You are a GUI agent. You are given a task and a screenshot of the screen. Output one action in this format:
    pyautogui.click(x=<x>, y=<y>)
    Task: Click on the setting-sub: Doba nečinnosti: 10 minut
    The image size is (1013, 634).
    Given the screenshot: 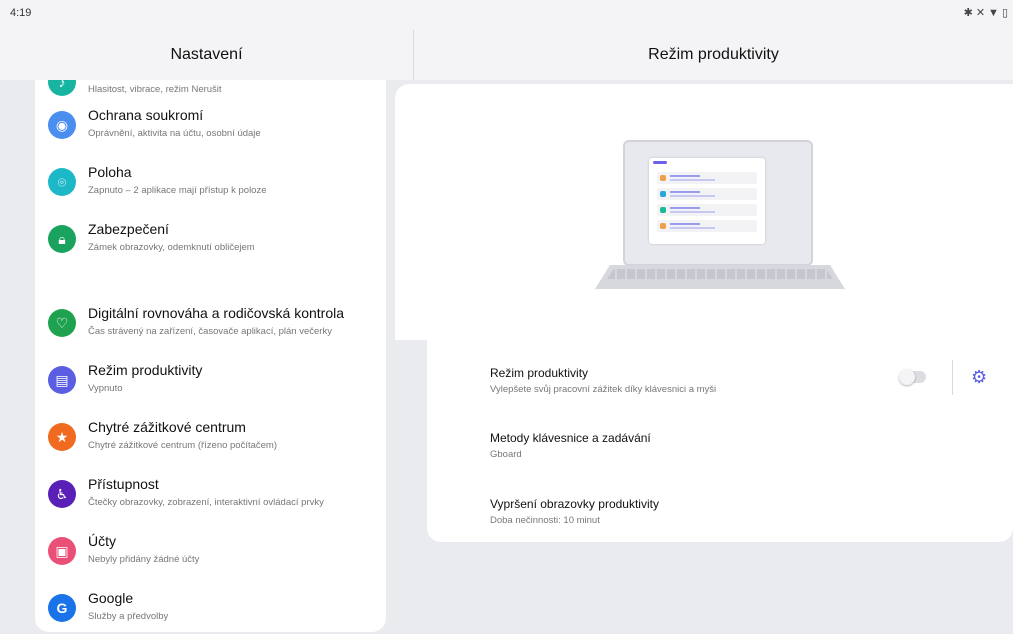 What is the action you would take?
    pyautogui.click(x=545, y=520)
    